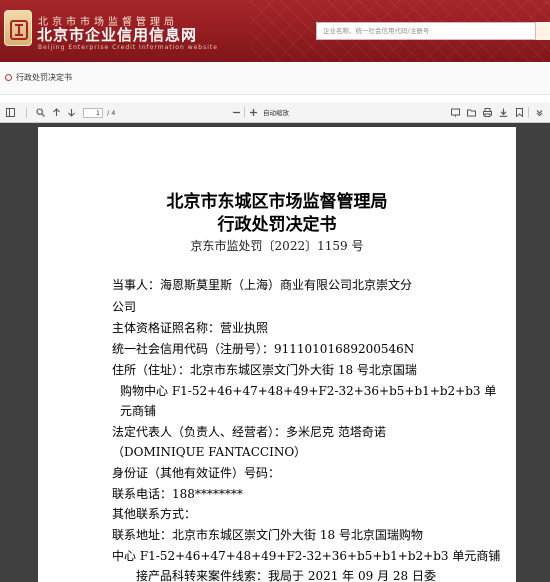 This screenshot has height=582, width=550. I want to click on more-tools-icon, so click(539, 112).